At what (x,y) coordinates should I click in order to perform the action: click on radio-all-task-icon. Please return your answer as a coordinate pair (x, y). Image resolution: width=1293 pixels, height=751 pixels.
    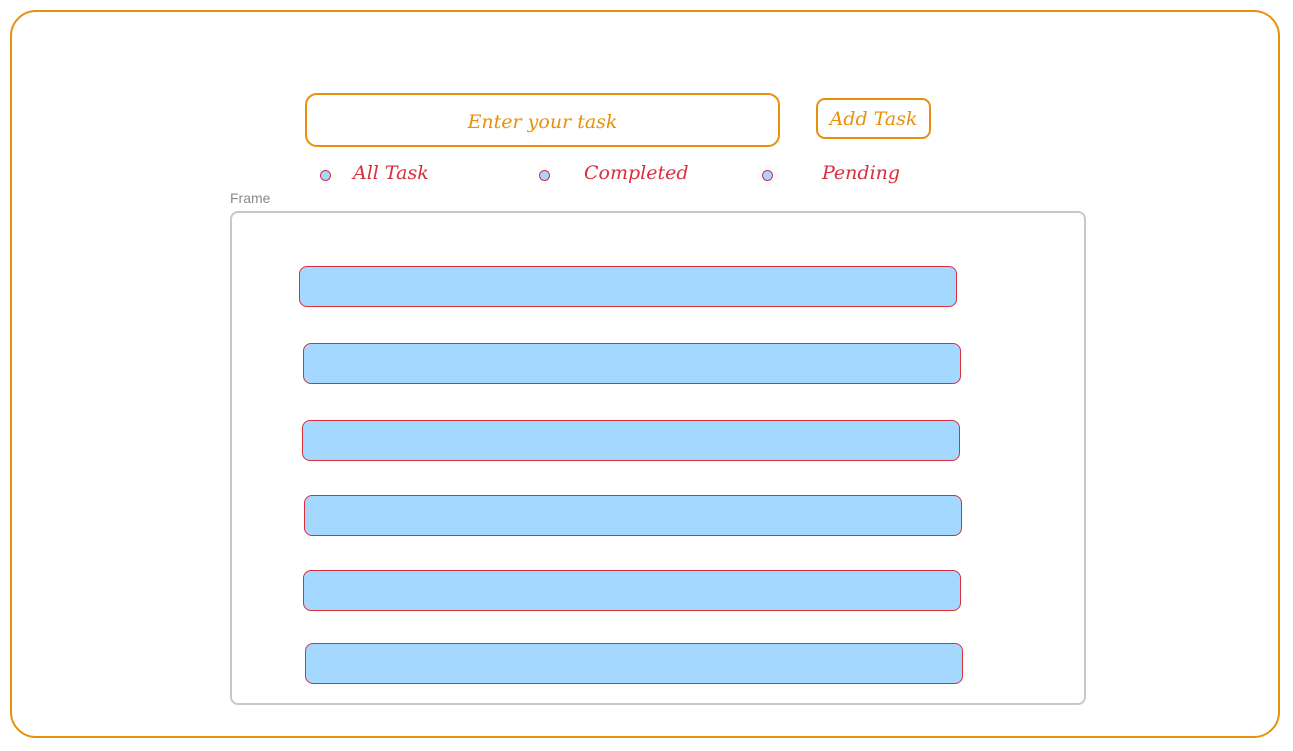
    Looking at the image, I should click on (325, 175).